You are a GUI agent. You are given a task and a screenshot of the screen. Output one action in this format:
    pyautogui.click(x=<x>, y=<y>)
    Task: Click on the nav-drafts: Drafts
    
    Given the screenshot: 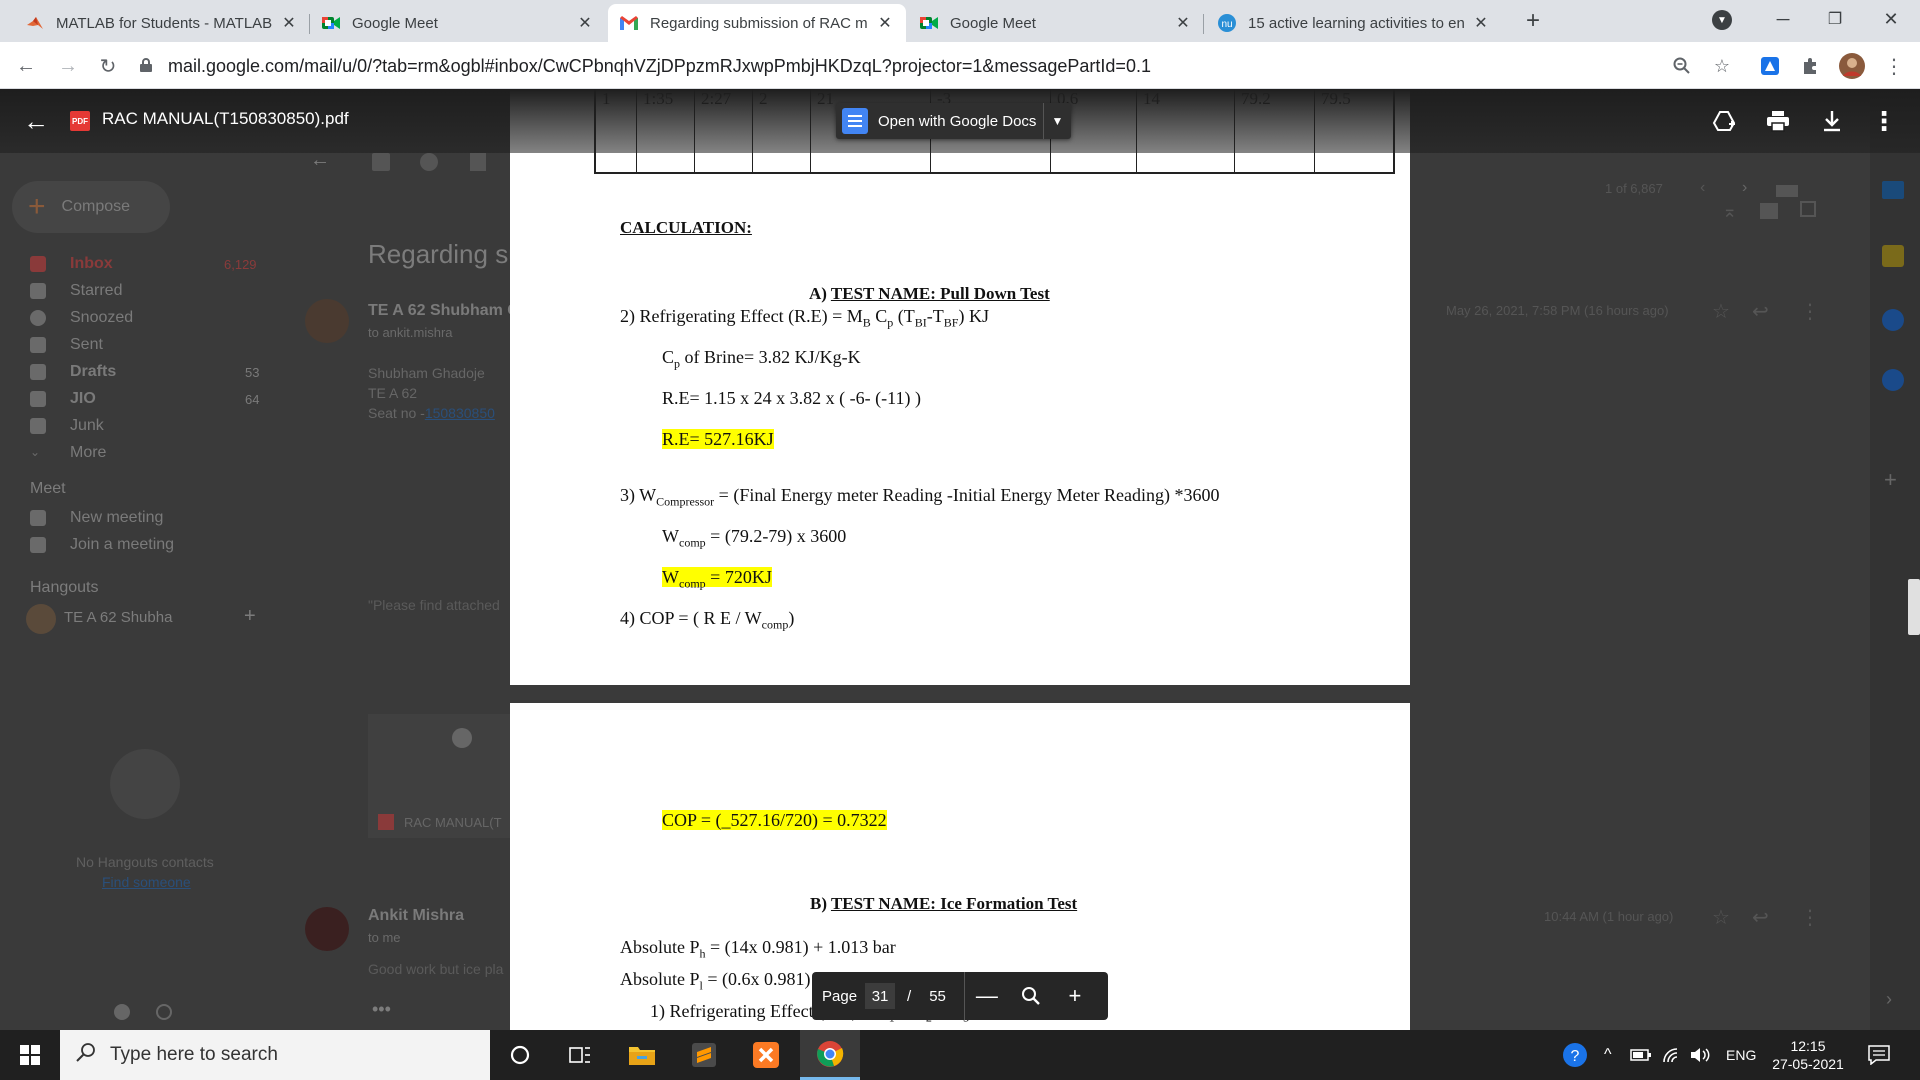 What is the action you would take?
    pyautogui.click(x=73, y=372)
    